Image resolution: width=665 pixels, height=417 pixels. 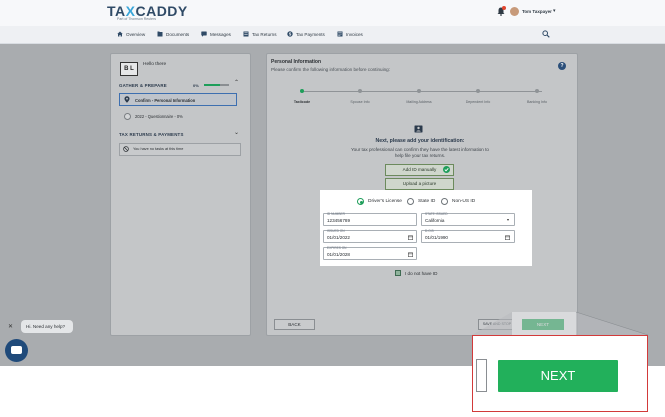 What do you see at coordinates (418, 129) in the screenshot?
I see `id-card-icon` at bounding box center [418, 129].